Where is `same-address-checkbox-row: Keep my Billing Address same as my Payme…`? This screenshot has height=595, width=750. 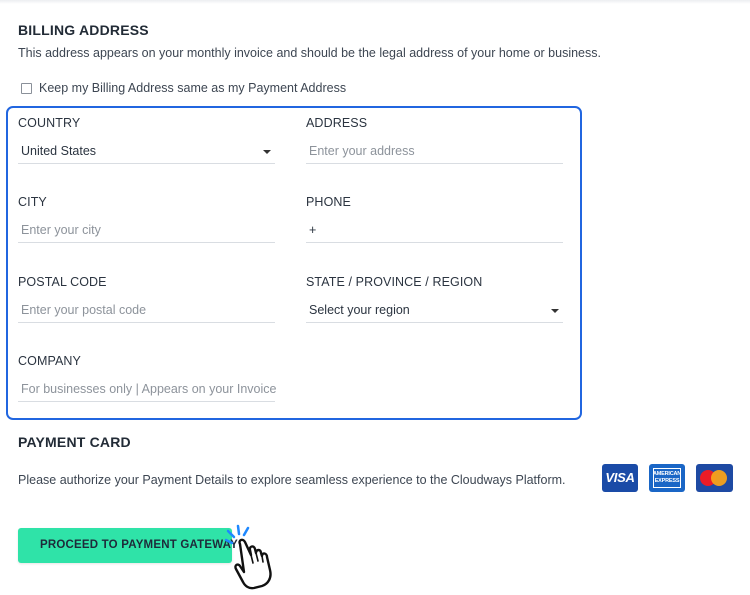 same-address-checkbox-row: Keep my Billing Address same as my Payme… is located at coordinates (183, 88).